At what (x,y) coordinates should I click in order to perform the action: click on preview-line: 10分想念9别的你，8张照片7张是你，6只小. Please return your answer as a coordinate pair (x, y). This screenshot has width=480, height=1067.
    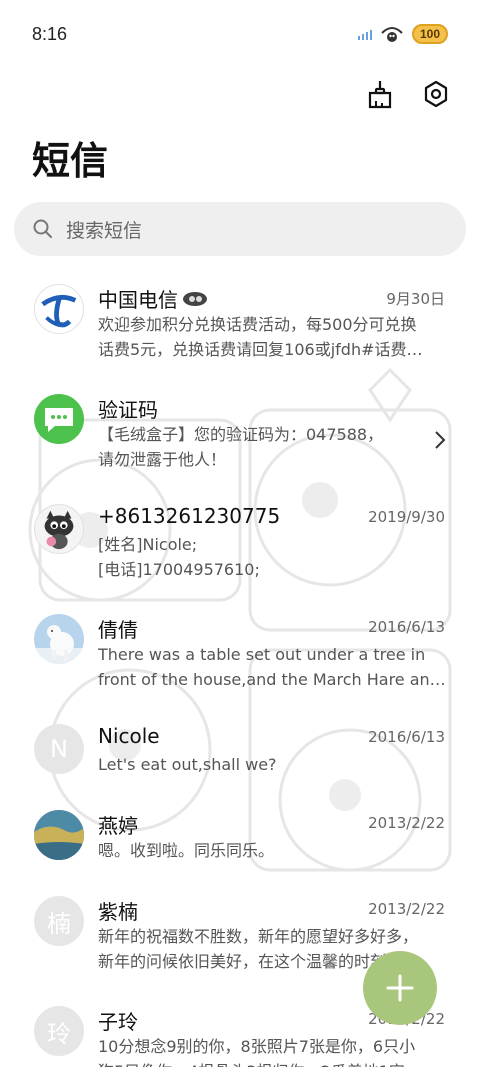
    Looking at the image, I should click on (257, 1046).